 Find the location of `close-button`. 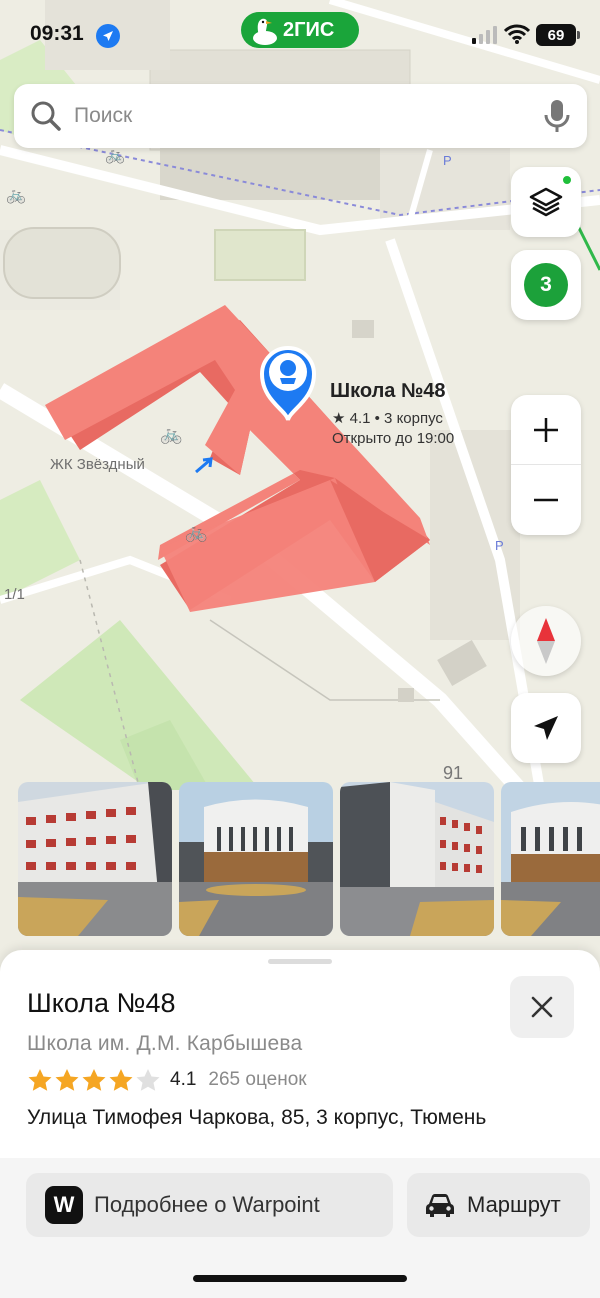

close-button is located at coordinates (542, 1007).